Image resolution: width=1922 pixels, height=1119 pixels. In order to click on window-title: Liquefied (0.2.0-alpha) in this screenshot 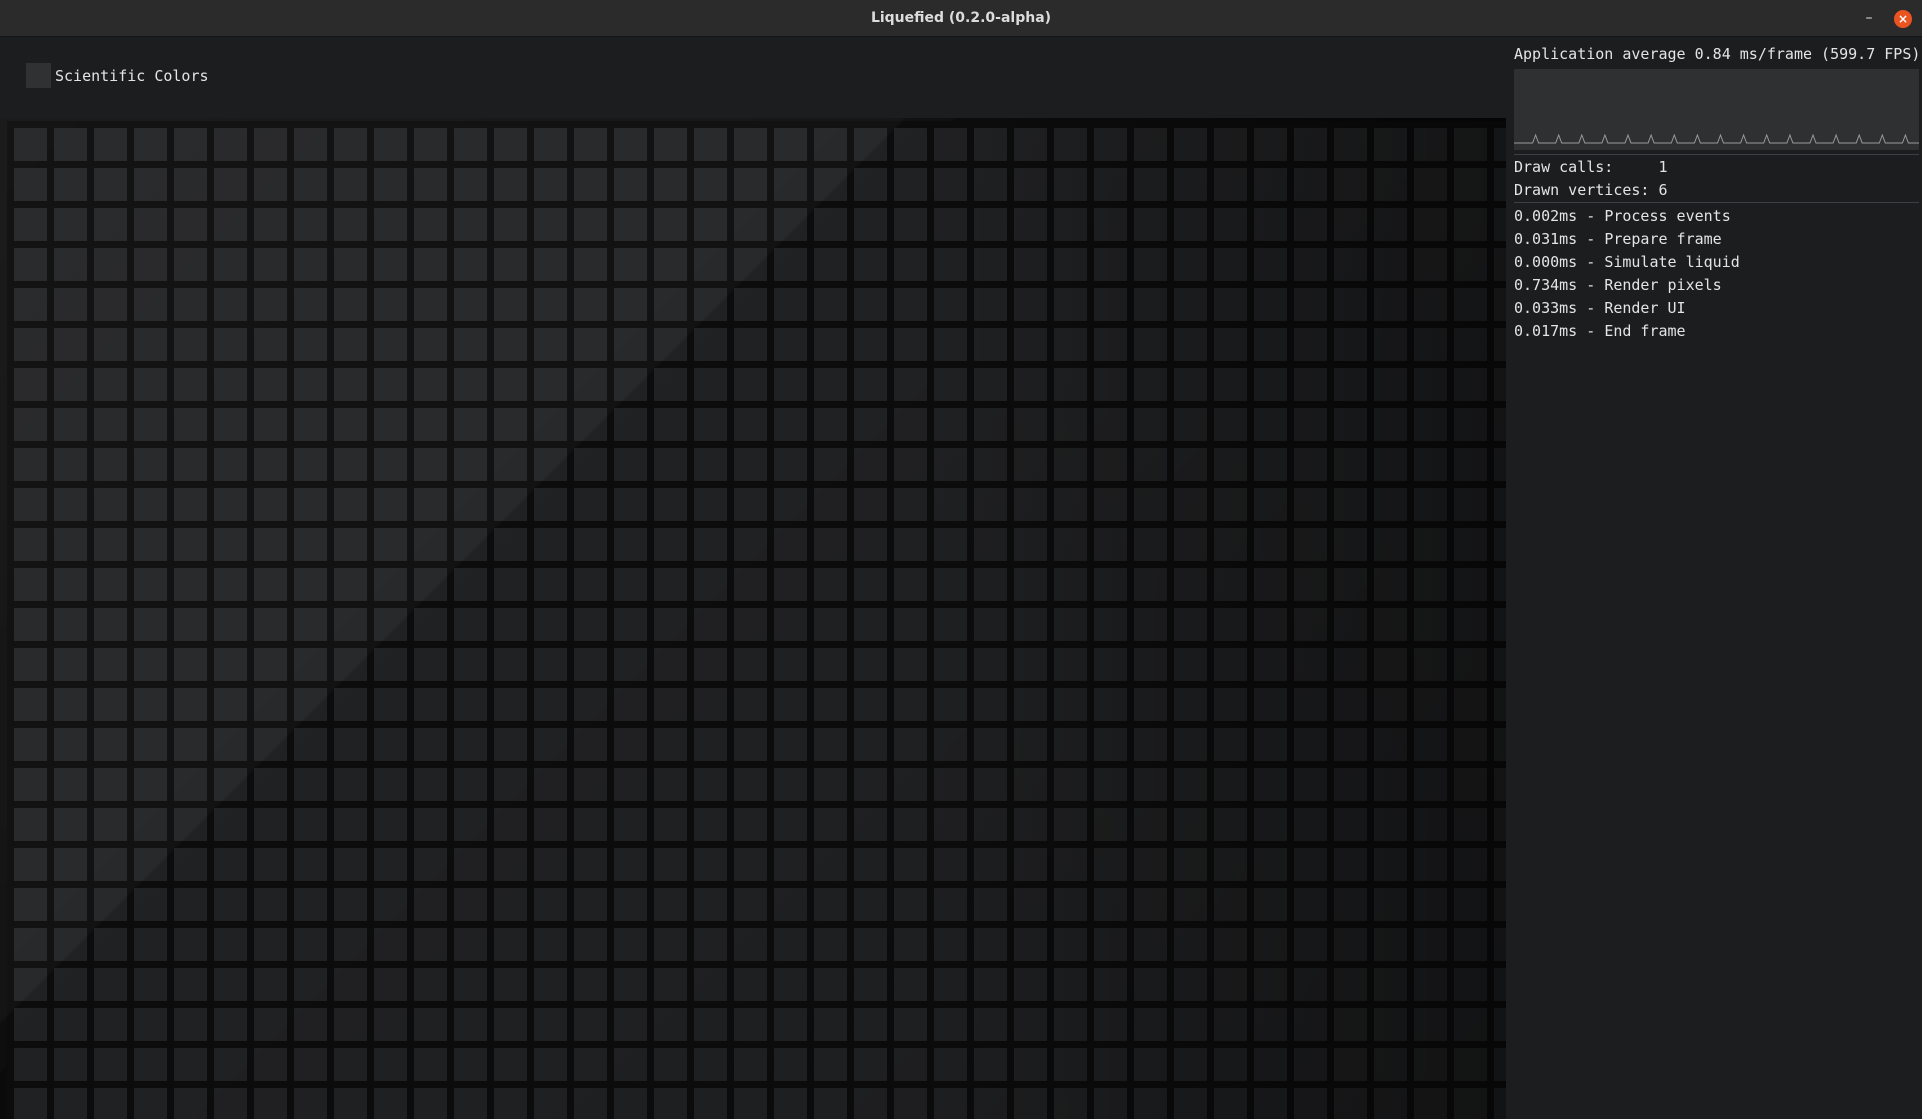, I will do `click(961, 18)`.